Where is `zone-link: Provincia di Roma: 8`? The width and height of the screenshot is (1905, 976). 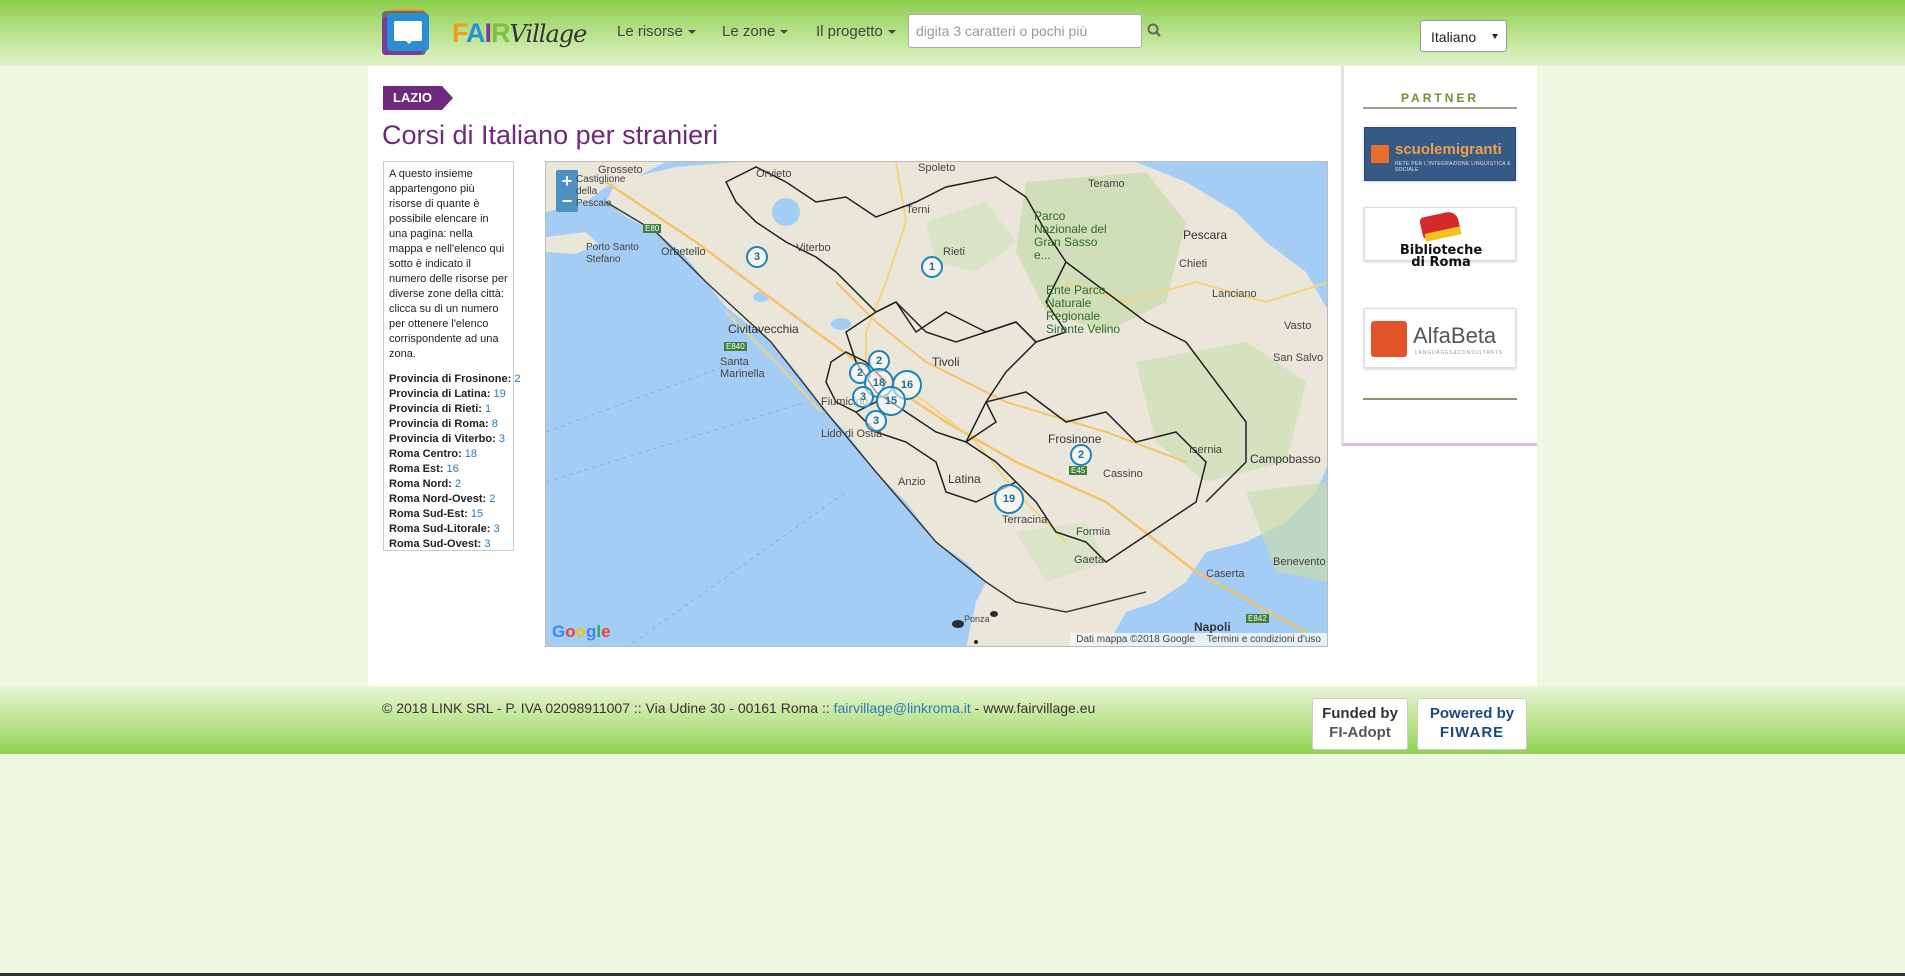
zone-link: Provincia di Roma: 8 is located at coordinates (448, 424).